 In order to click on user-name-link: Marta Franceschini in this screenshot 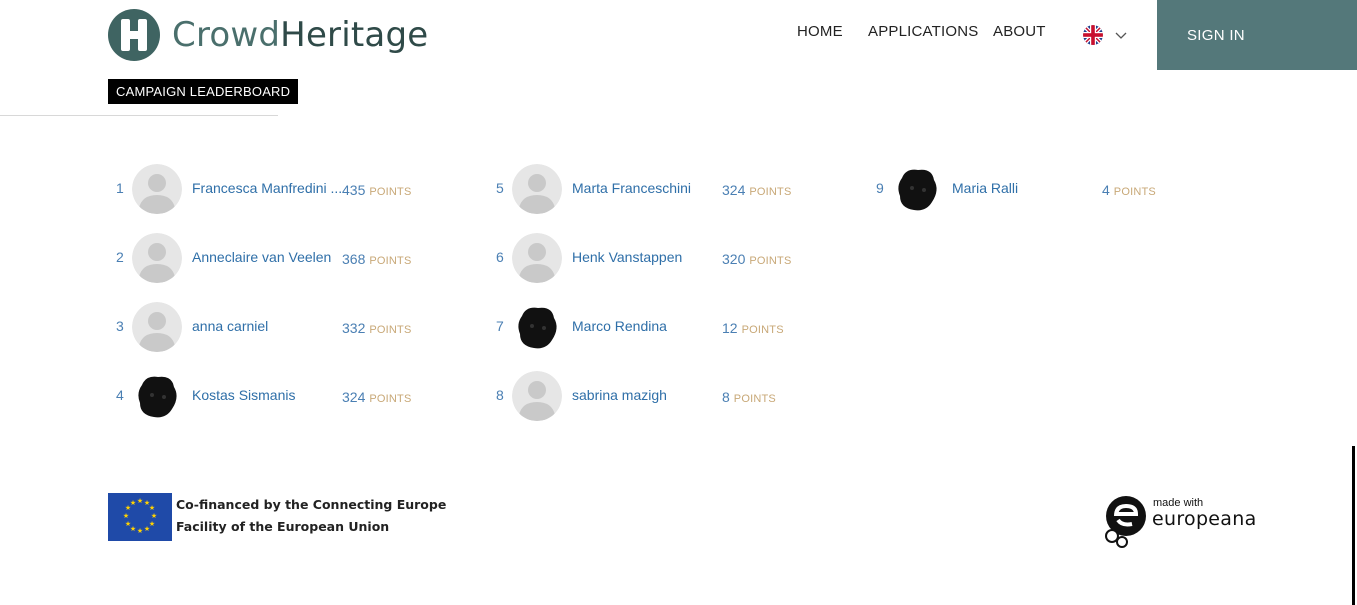, I will do `click(631, 188)`.